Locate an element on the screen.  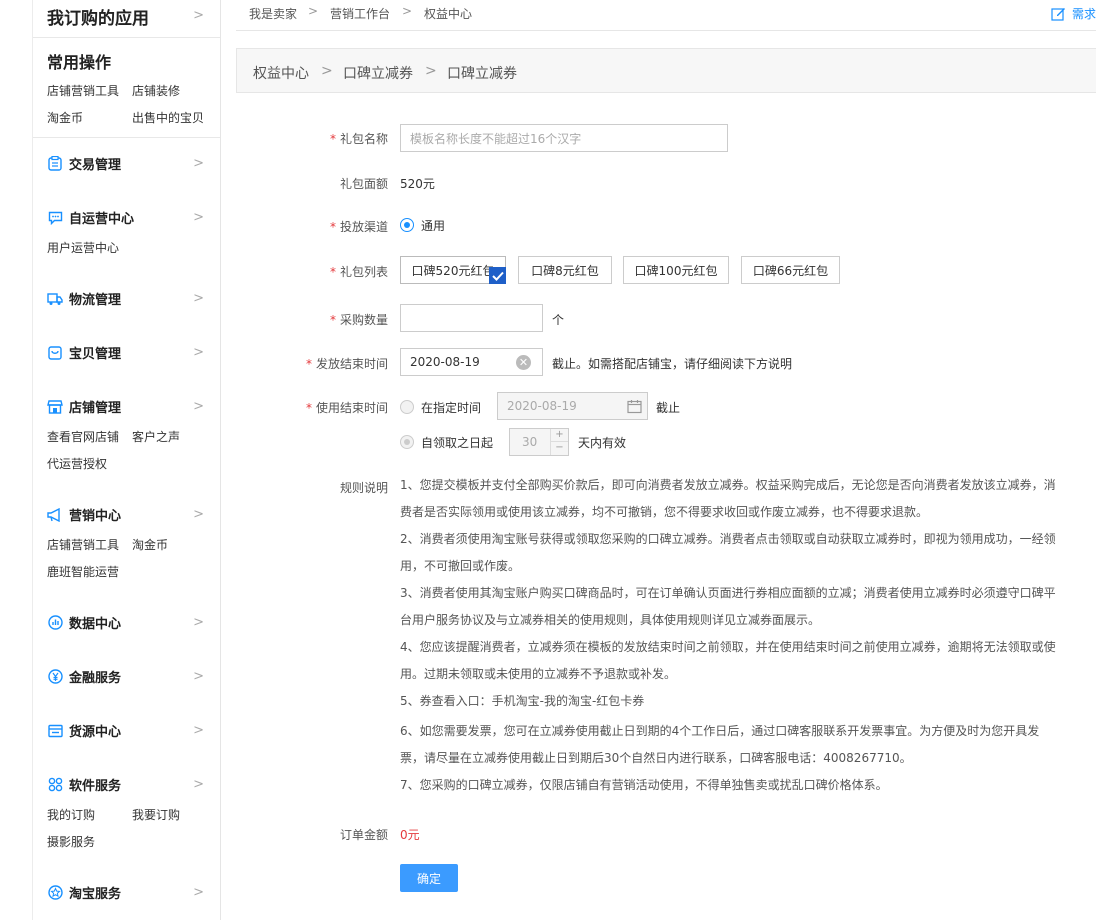
use-end-date-input: 2020-08-19 is located at coordinates (572, 406).